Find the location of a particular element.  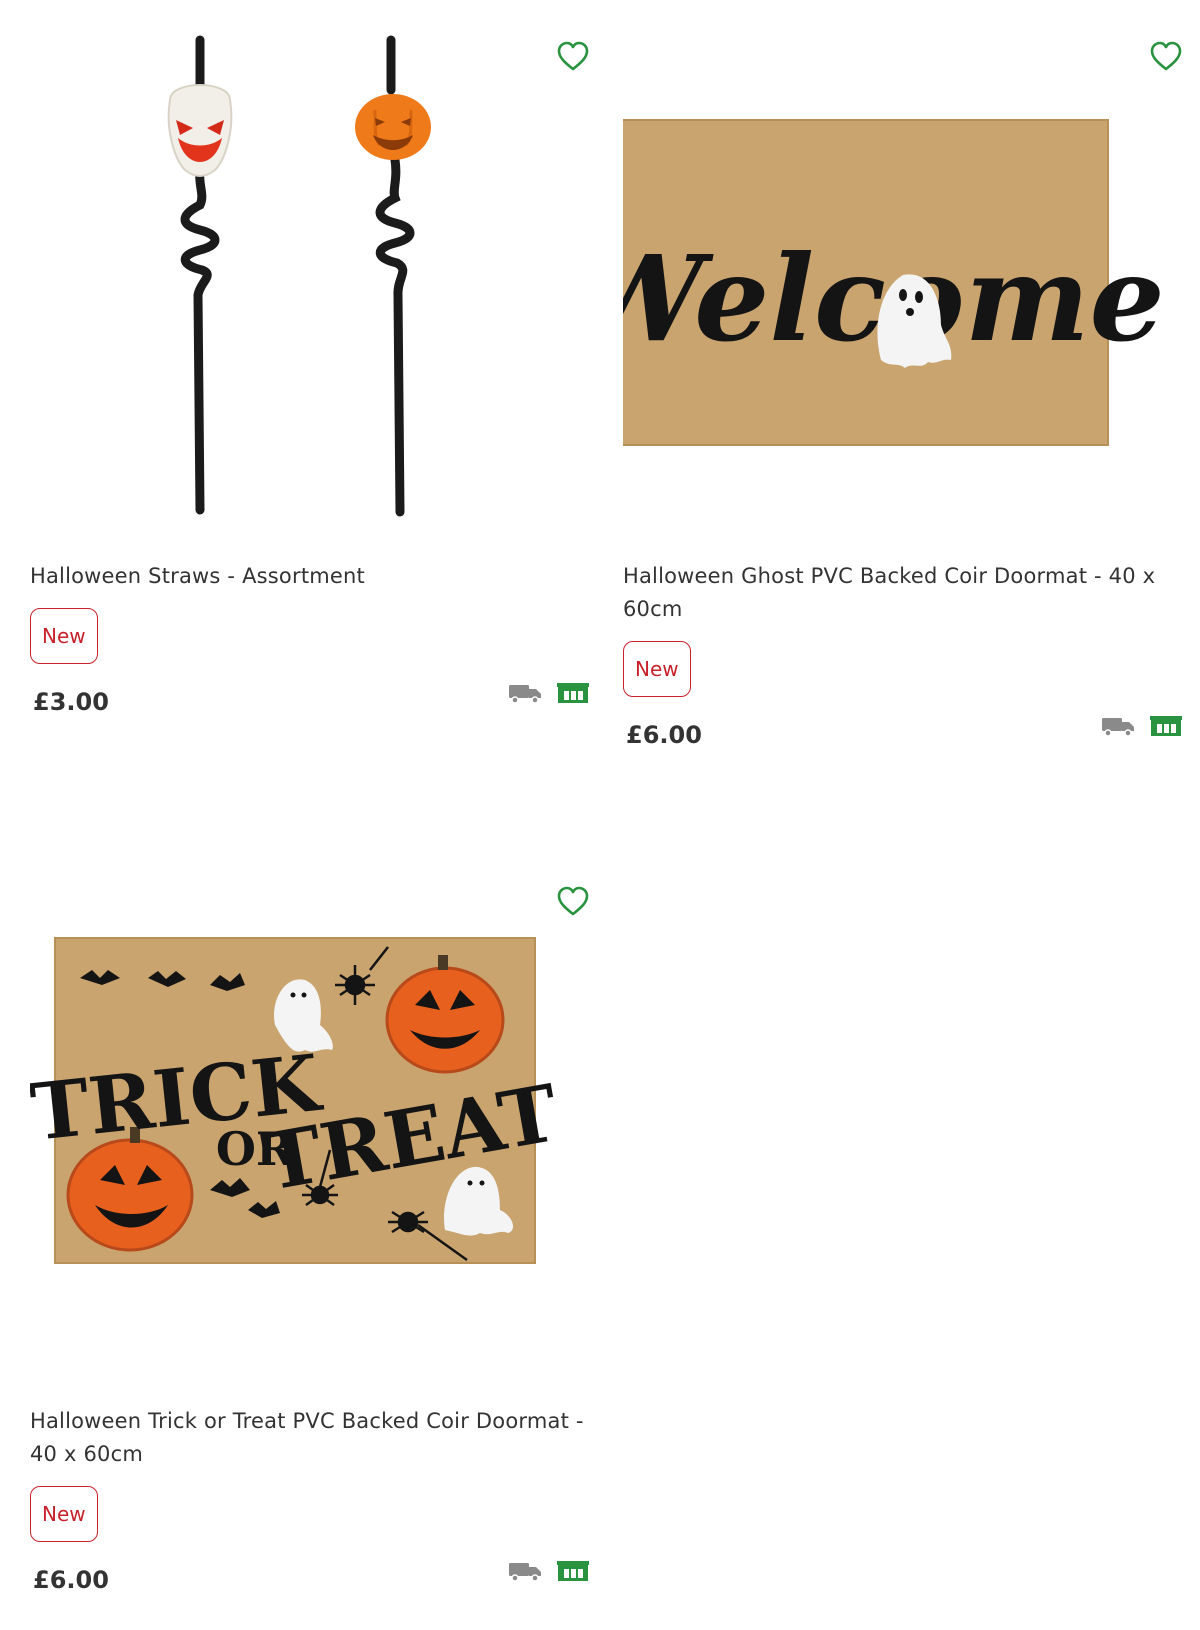

price-row: £3.00 is located at coordinates (310, 702).